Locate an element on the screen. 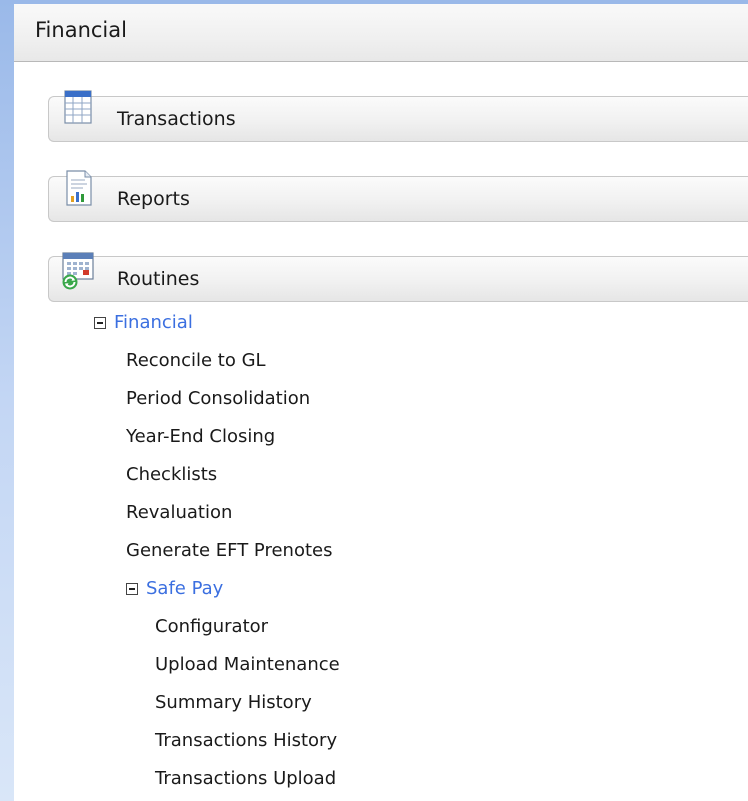 This screenshot has width=748, height=801. tree-item-generate-eft-prenotes: Generate EFT Prenotes is located at coordinates (229, 551).